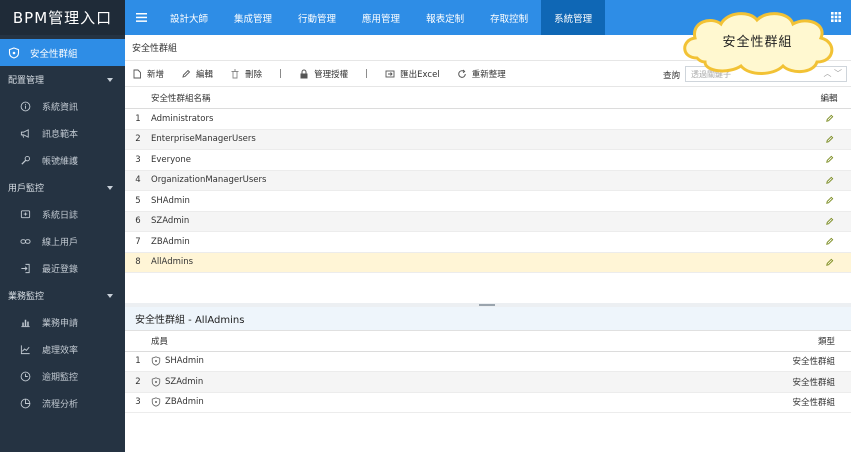  I want to click on sidebar-item-label: 線上用戶, so click(60, 243).